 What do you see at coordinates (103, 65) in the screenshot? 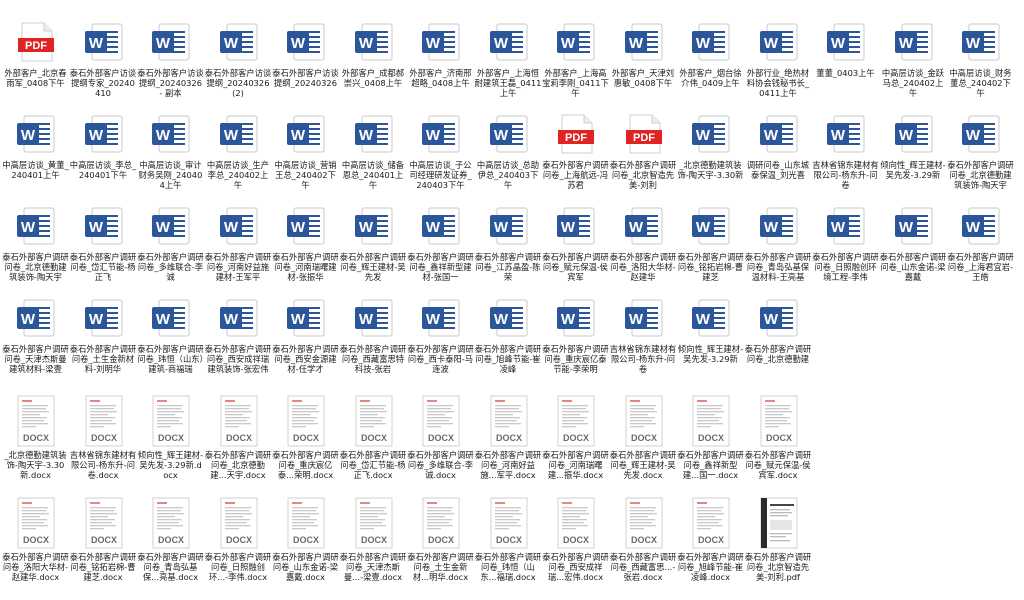
I see `file-icon-tile: W 泰石外部客户访谈提纲专家_20240410` at bounding box center [103, 65].